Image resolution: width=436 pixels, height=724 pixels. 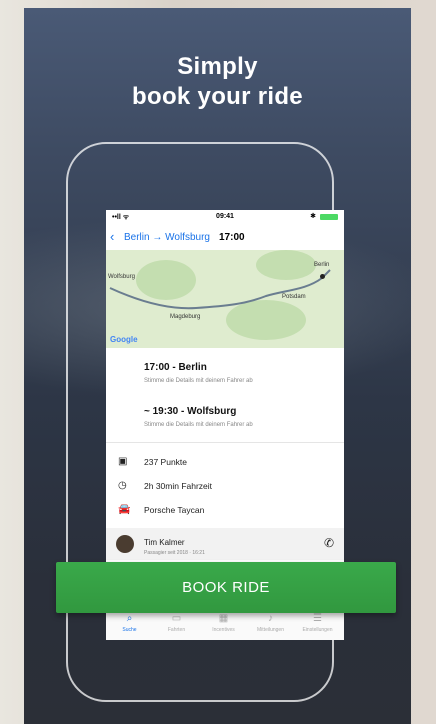 I want to click on info-row-points: ▣ 237 Punkte, so click(x=225, y=463).